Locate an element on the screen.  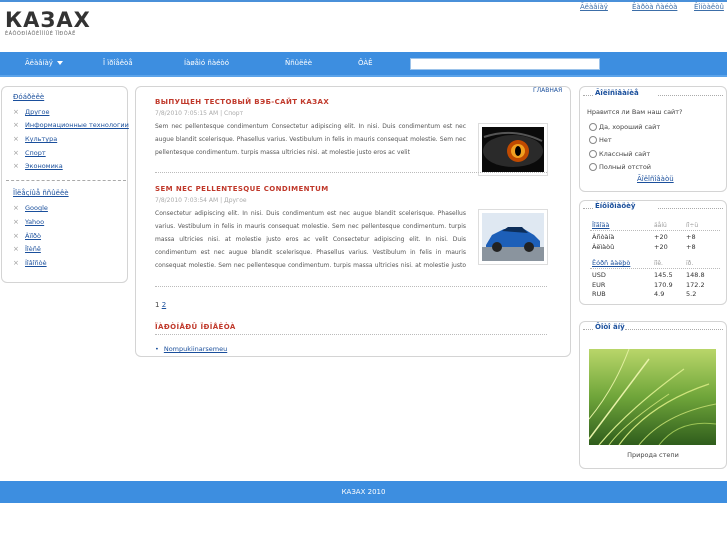
poll-question: Нравится ли Вам наш сайт? is located at coordinates (635, 112).